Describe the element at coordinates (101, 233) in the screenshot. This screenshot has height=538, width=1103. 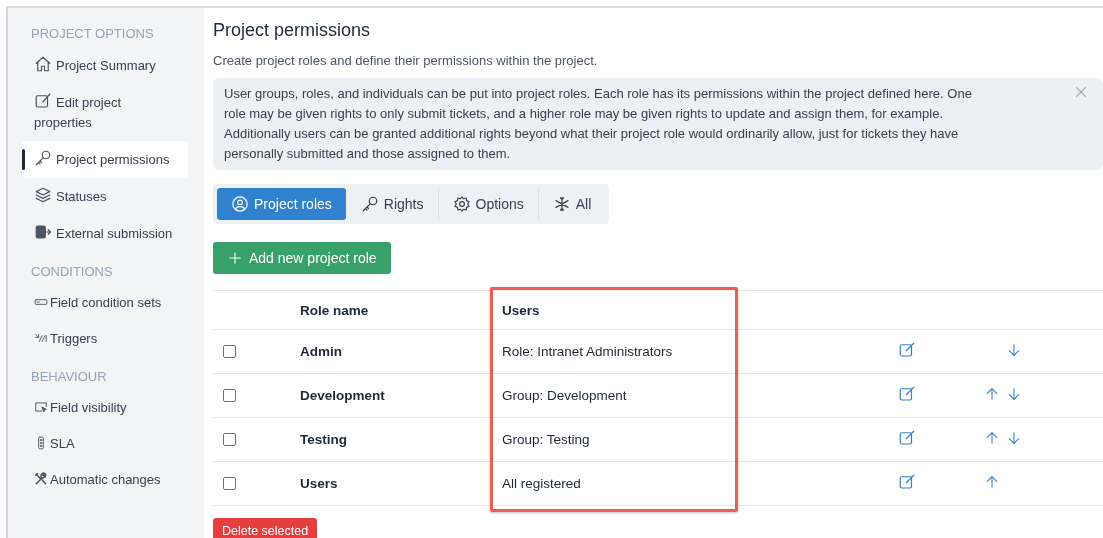
I see `sidebar-item: External submission` at that location.